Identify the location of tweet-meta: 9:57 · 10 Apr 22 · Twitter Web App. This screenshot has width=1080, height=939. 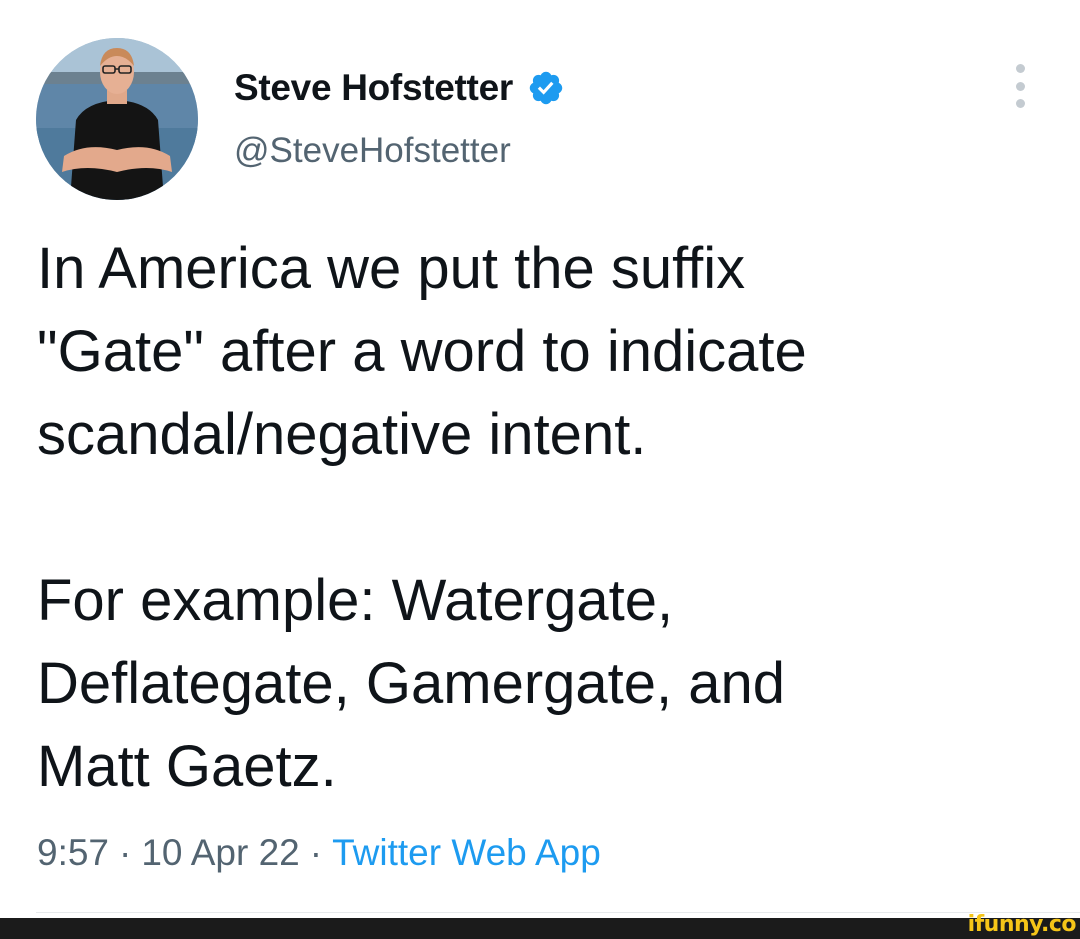
(319, 853).